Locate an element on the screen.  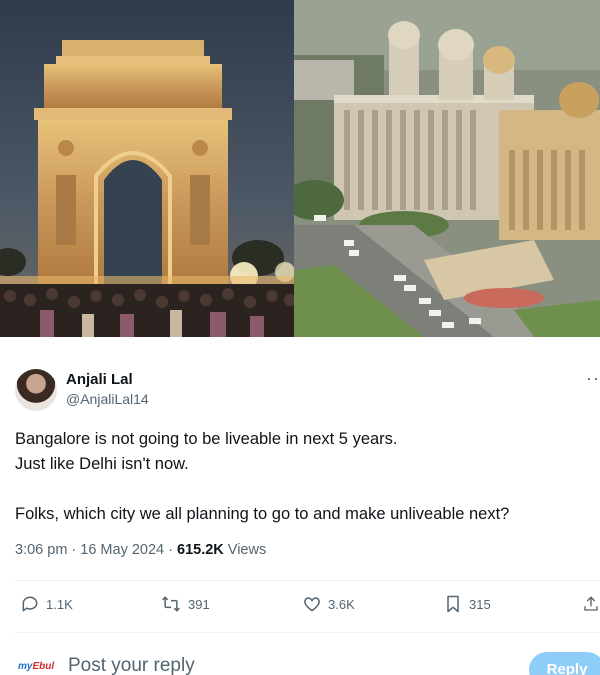
bookmark-action: 315 is located at coordinates (467, 604).